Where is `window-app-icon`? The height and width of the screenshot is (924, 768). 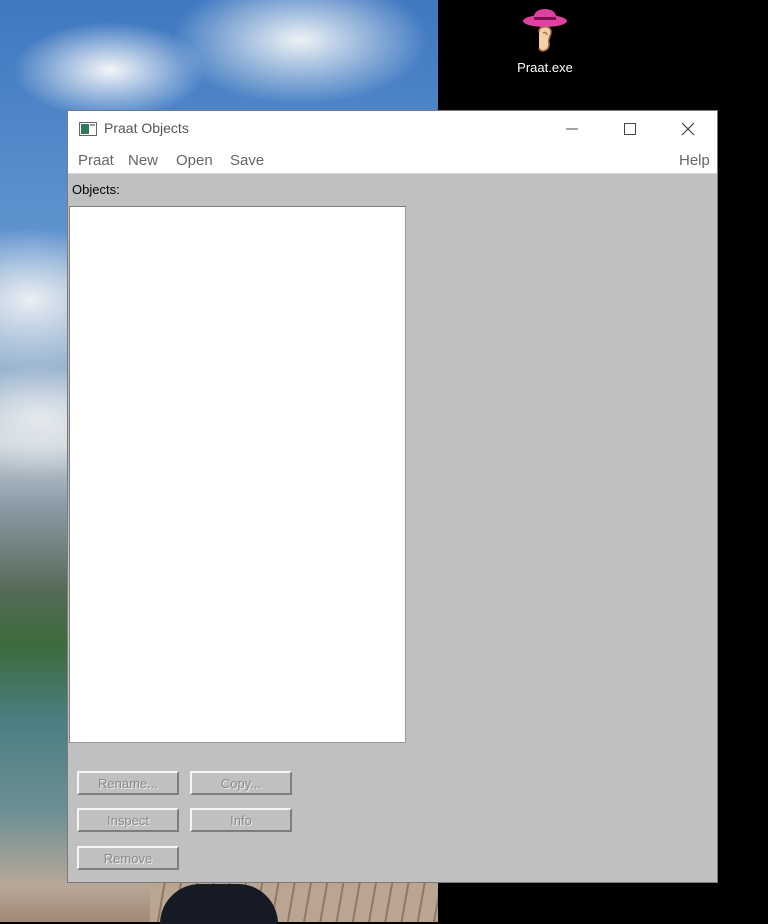
window-app-icon is located at coordinates (88, 129).